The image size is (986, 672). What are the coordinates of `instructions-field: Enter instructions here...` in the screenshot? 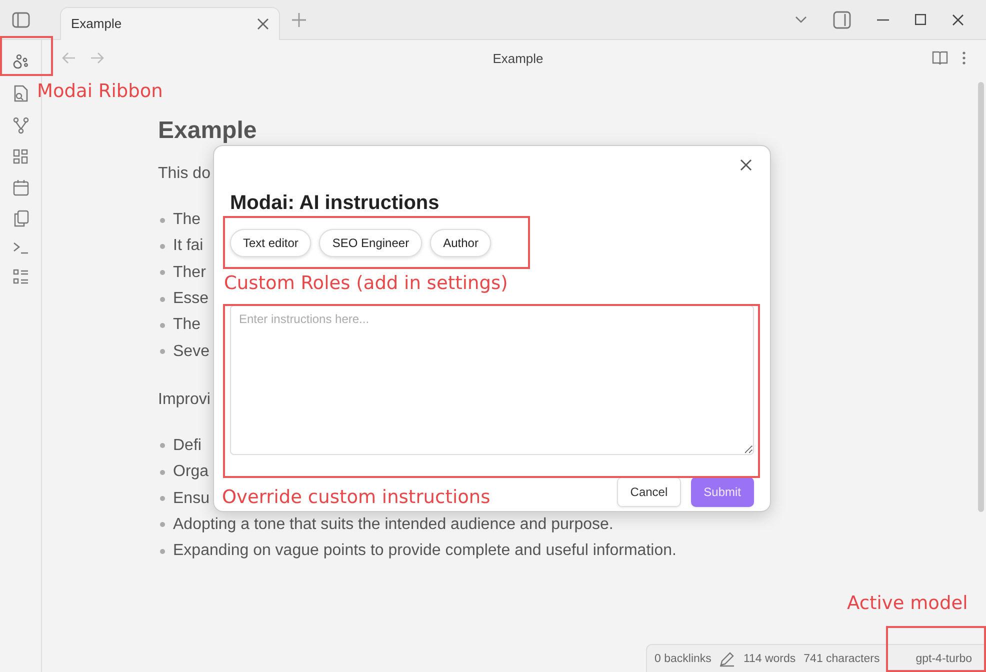 It's located at (492, 380).